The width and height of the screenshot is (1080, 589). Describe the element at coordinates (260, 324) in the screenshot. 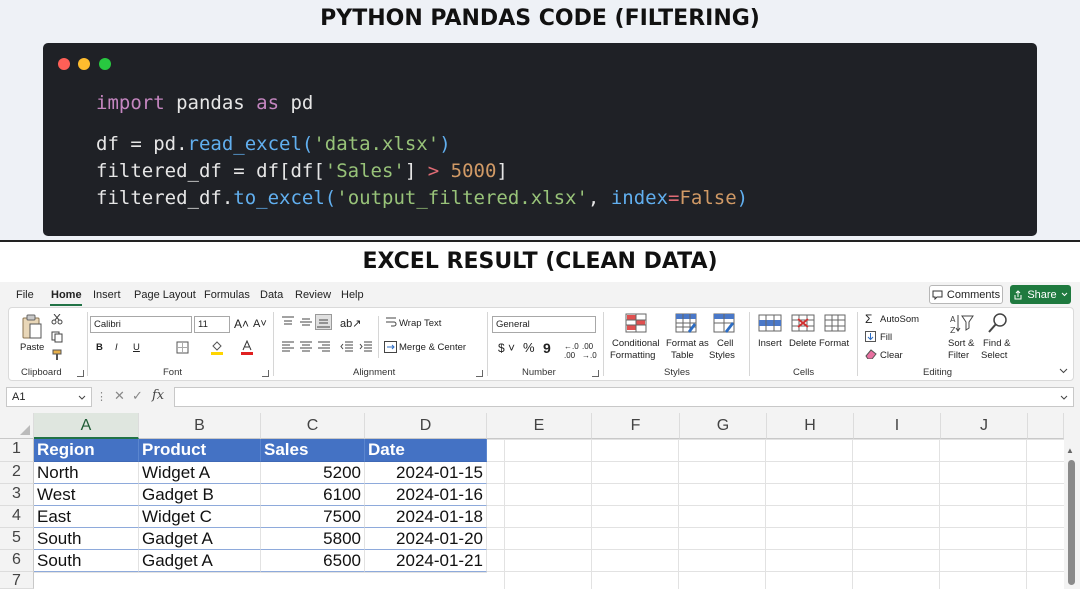

I see `decrease-font-button: A˅` at that location.